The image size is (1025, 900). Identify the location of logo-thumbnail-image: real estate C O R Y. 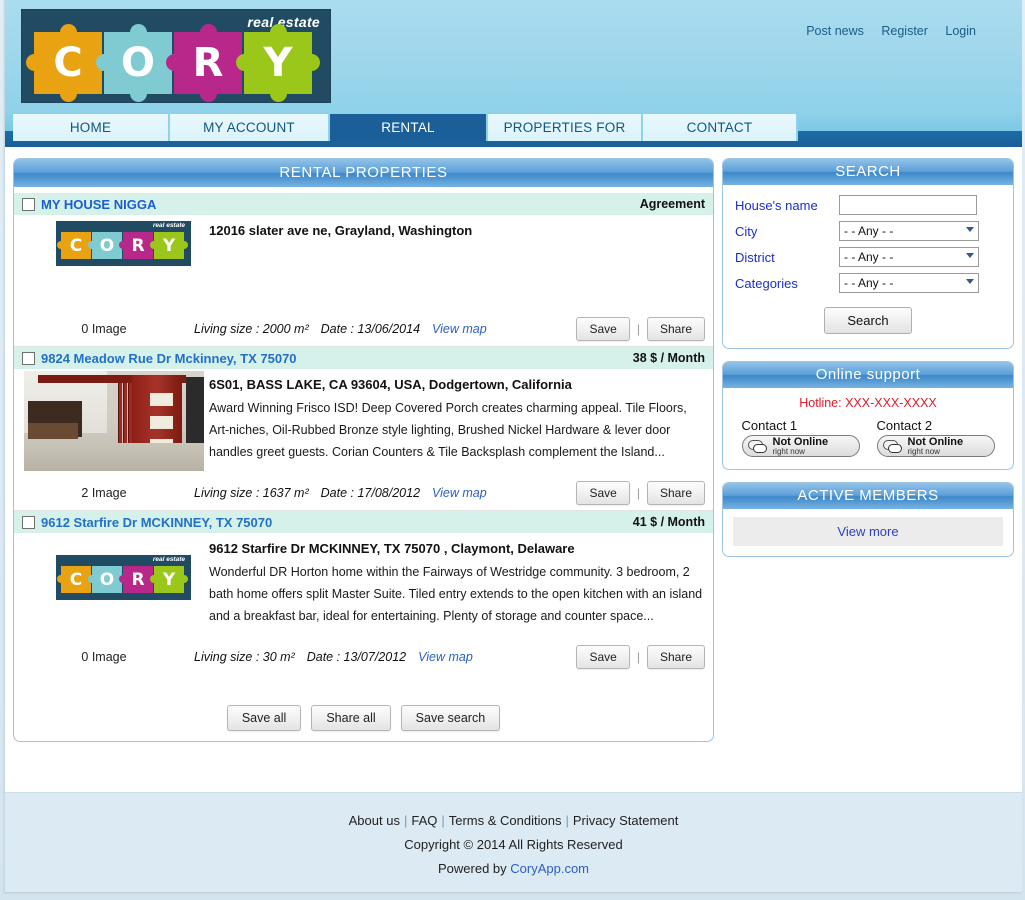
(123, 577).